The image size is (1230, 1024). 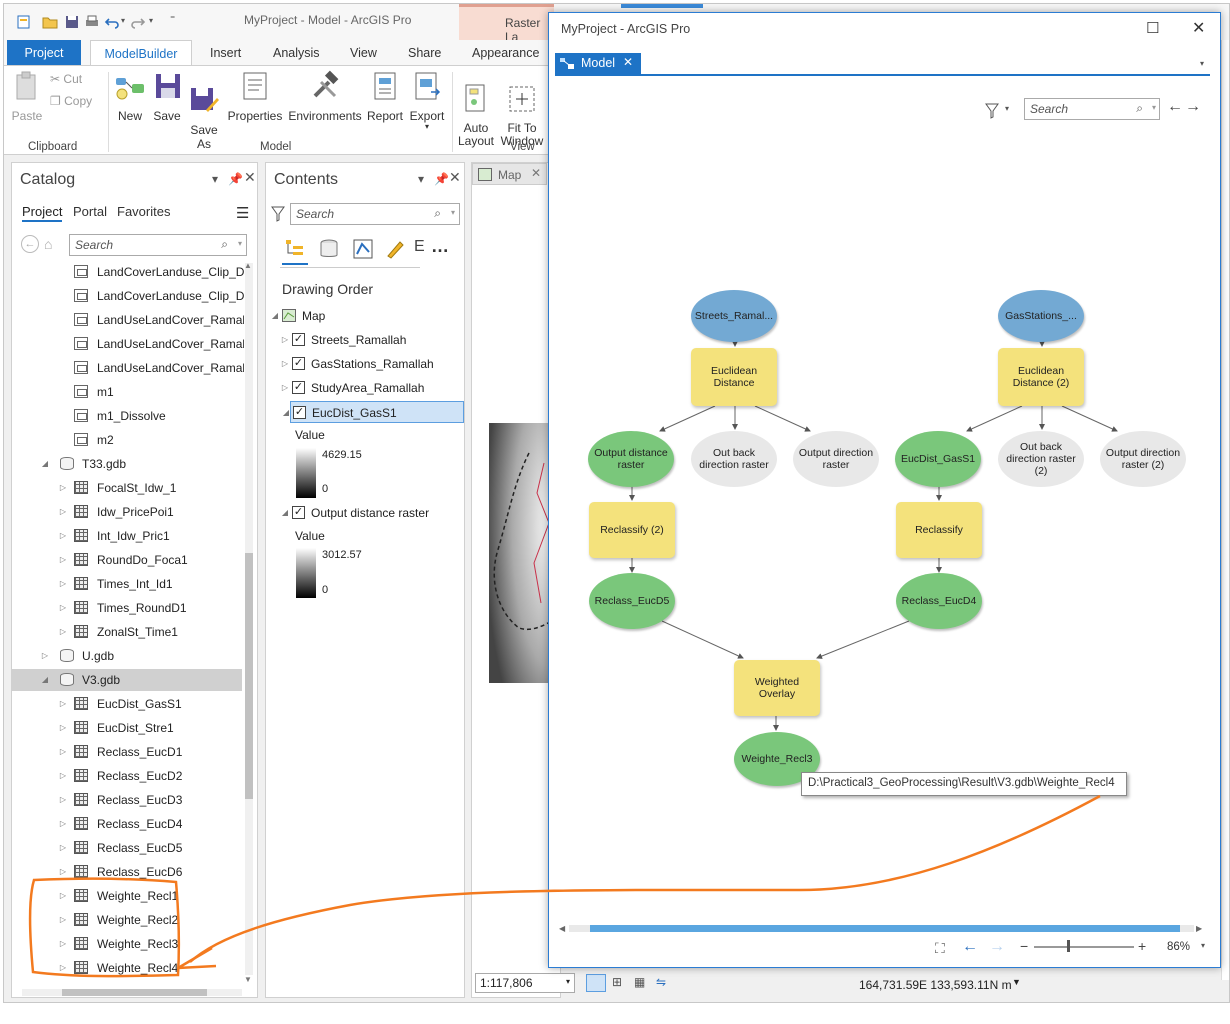 I want to click on tab-insert: Insert, so click(x=225, y=53).